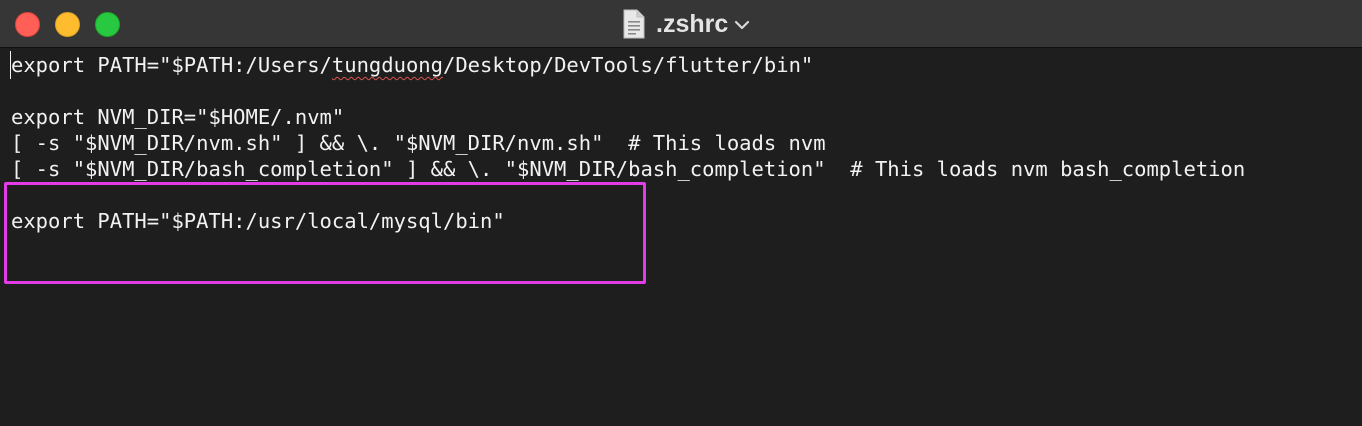 The height and width of the screenshot is (426, 1362). I want to click on code-line-3: export NVM_DIR="$HOME/.nvm", so click(177, 117).